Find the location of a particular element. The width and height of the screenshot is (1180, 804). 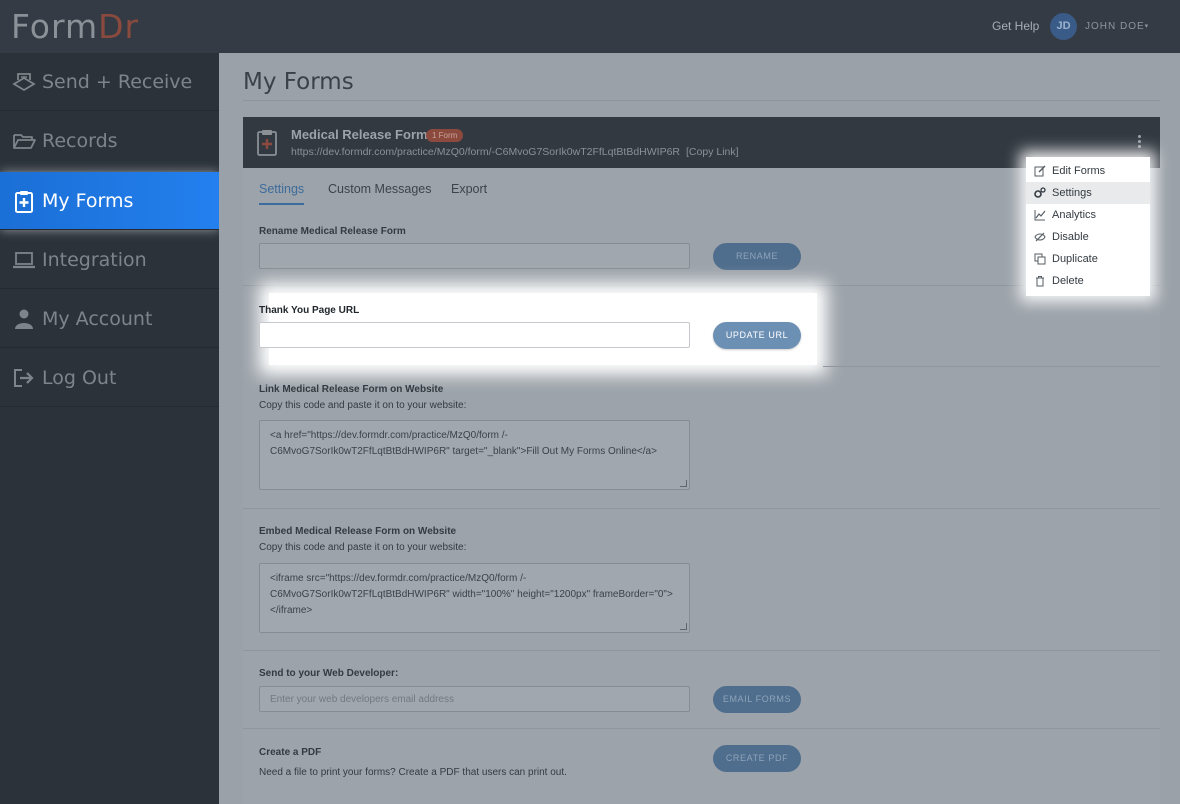

page-title: My Forms is located at coordinates (298, 82).